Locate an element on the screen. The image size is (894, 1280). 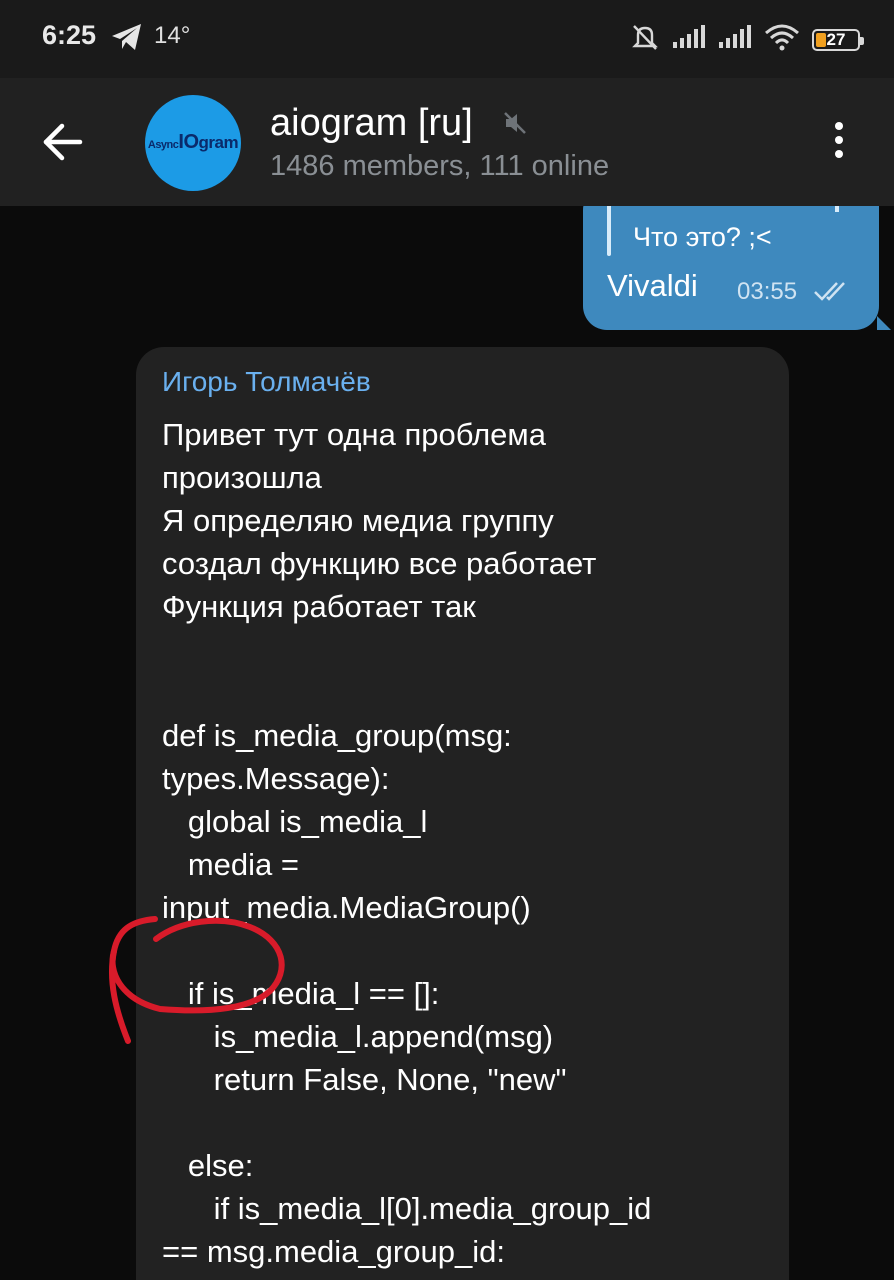
chat-members-status: 1486 members, 111 online is located at coordinates (440, 166).